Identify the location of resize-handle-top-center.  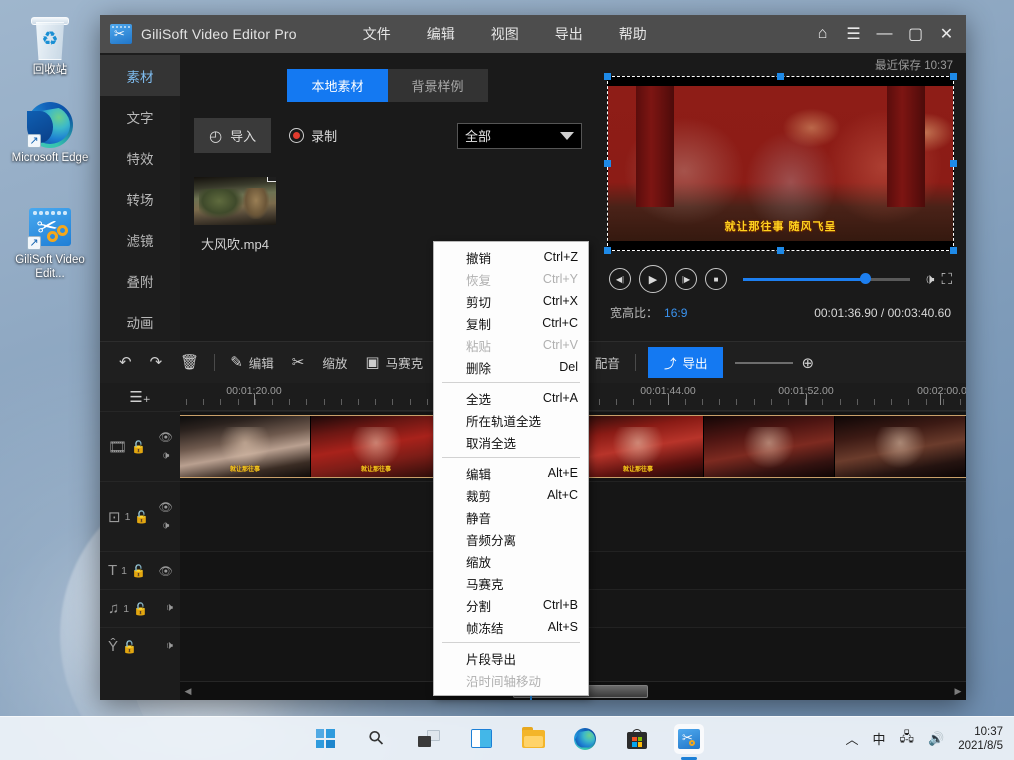
(780, 76).